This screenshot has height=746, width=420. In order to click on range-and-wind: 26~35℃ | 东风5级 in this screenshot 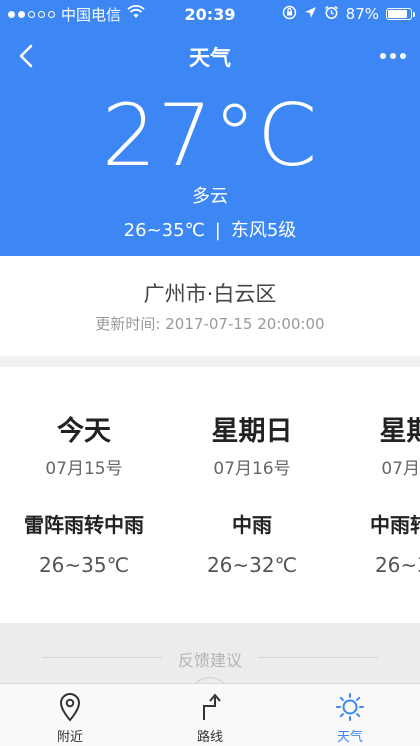, I will do `click(210, 229)`.